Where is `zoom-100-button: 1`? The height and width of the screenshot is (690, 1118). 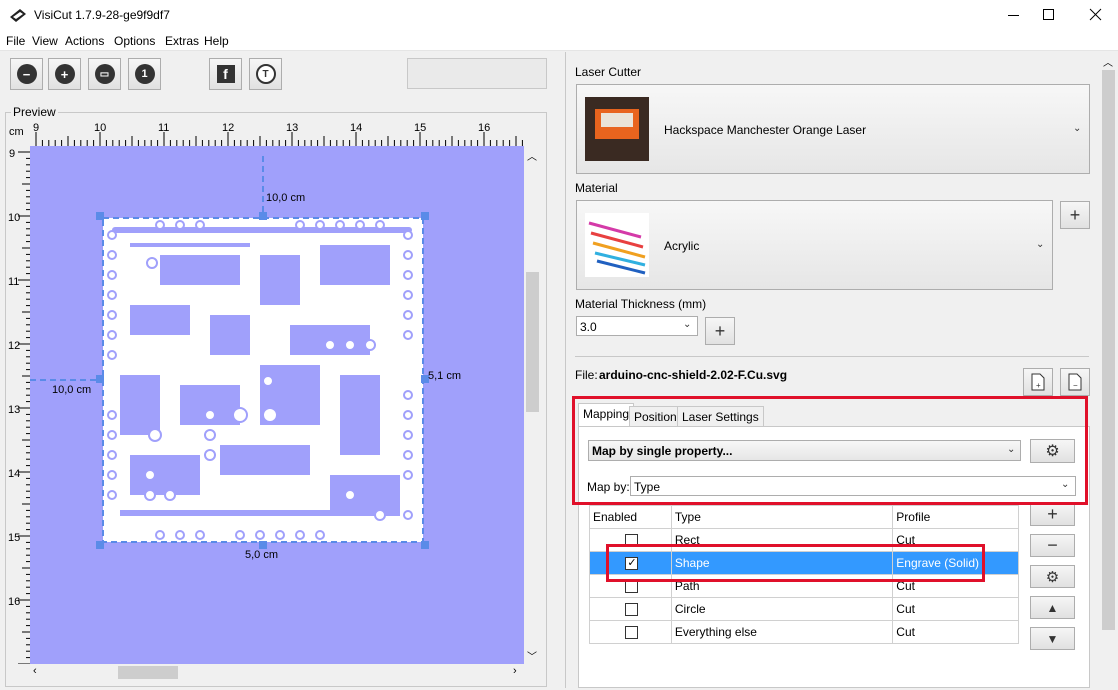 zoom-100-button: 1 is located at coordinates (144, 74).